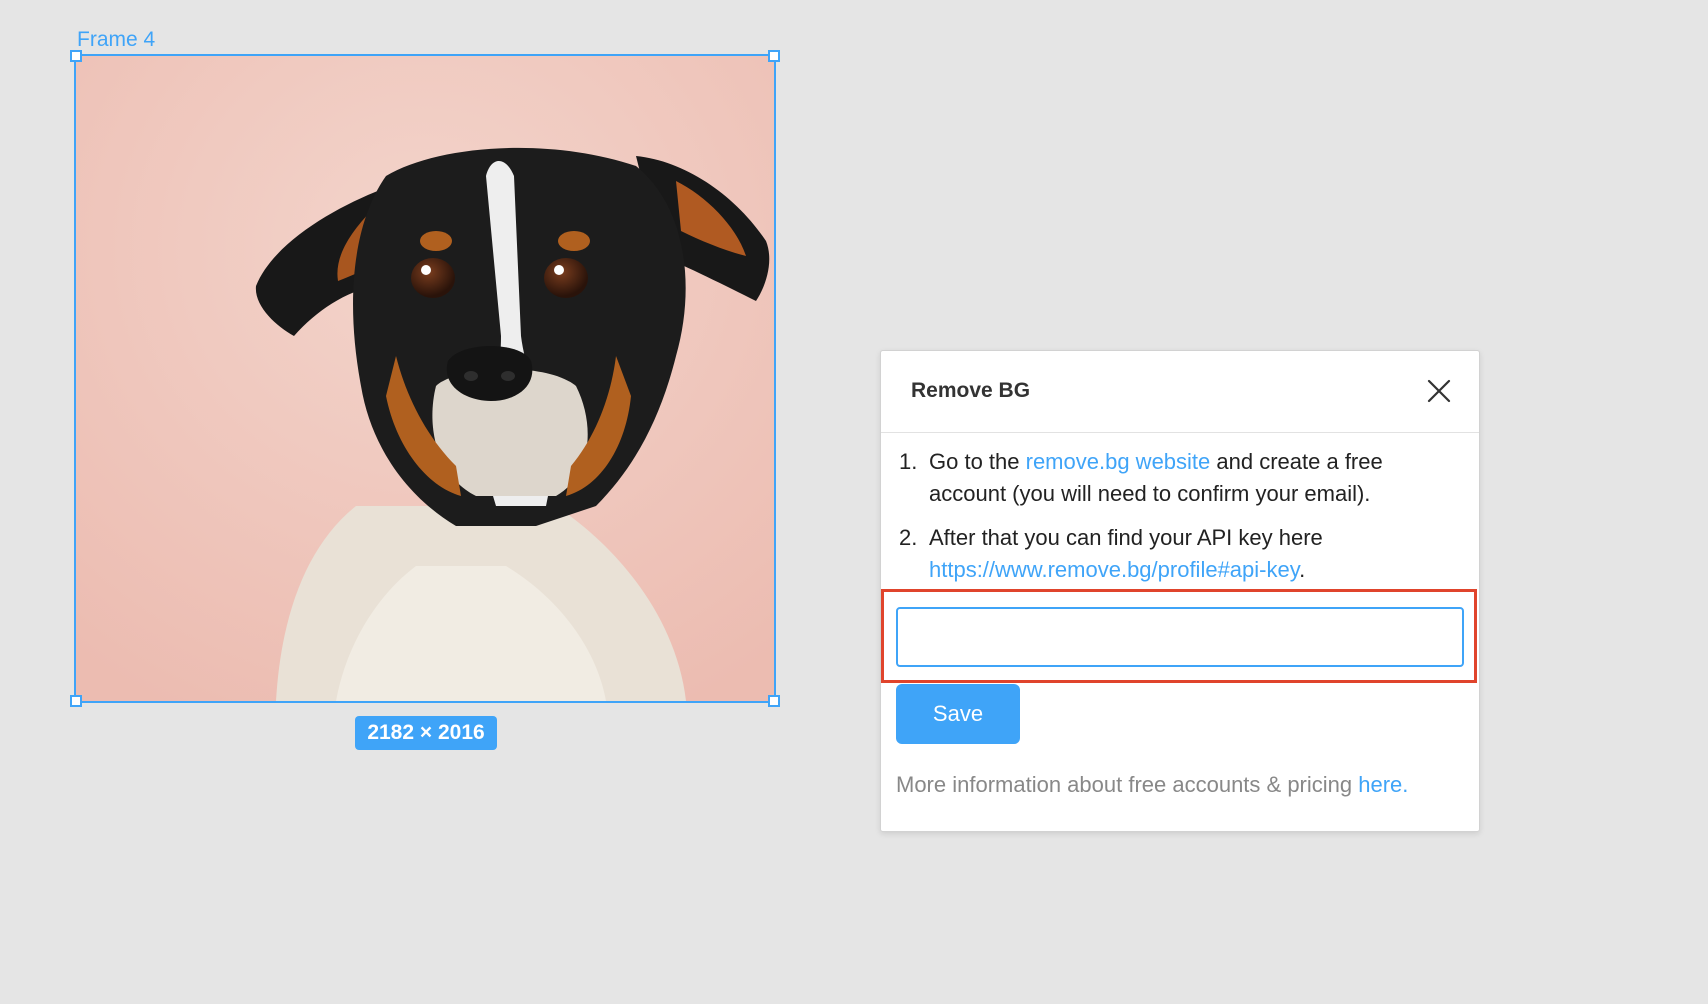 The height and width of the screenshot is (1004, 1708). Describe the element at coordinates (908, 461) in the screenshot. I see `step-number: 1.` at that location.